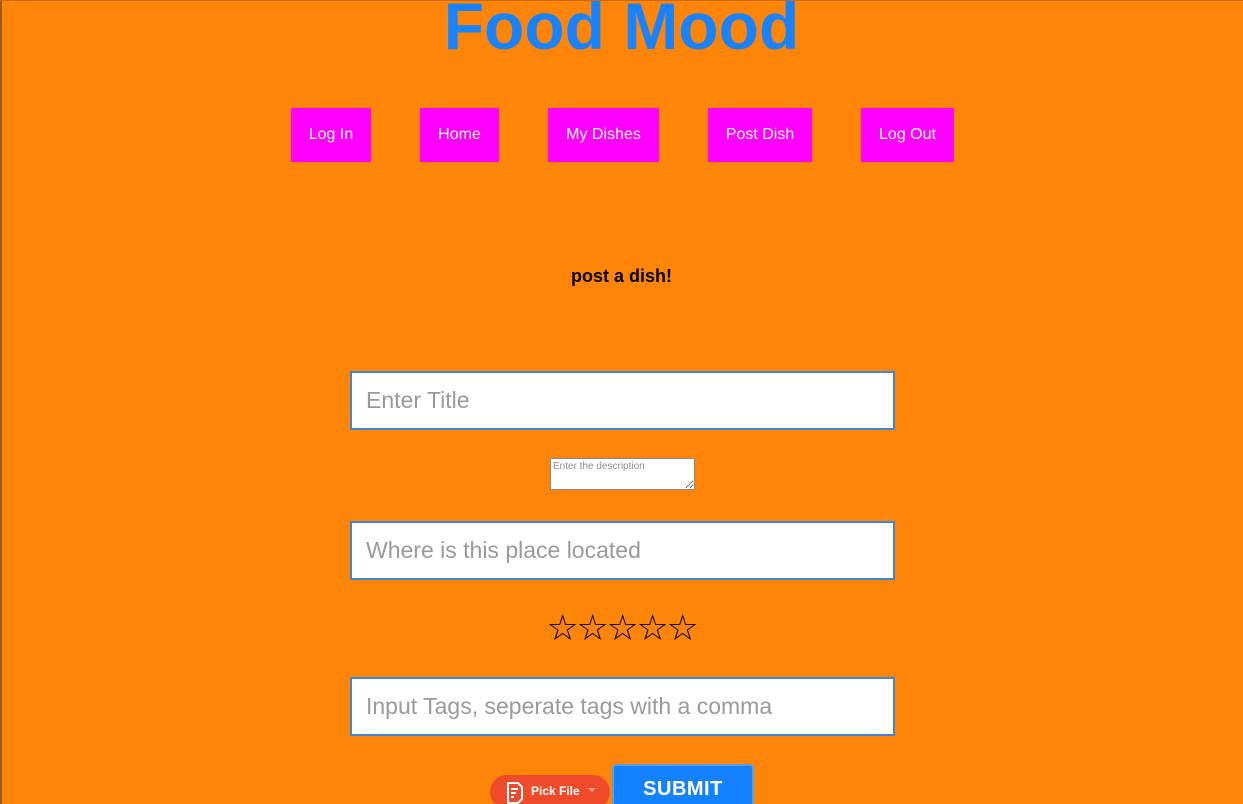  What do you see at coordinates (621, 276) in the screenshot?
I see `page-heading: post a dish!` at bounding box center [621, 276].